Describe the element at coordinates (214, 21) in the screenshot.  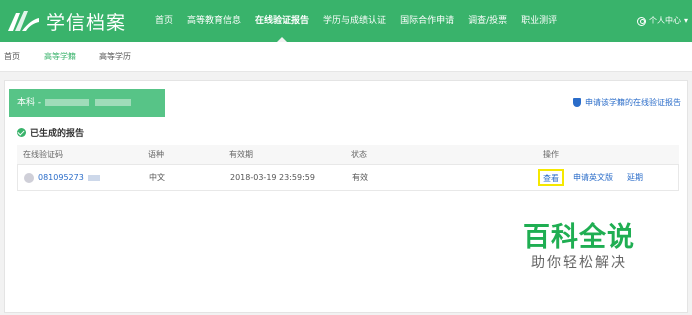
I see `nav-item-higher-education-info: 高等教育信息` at that location.